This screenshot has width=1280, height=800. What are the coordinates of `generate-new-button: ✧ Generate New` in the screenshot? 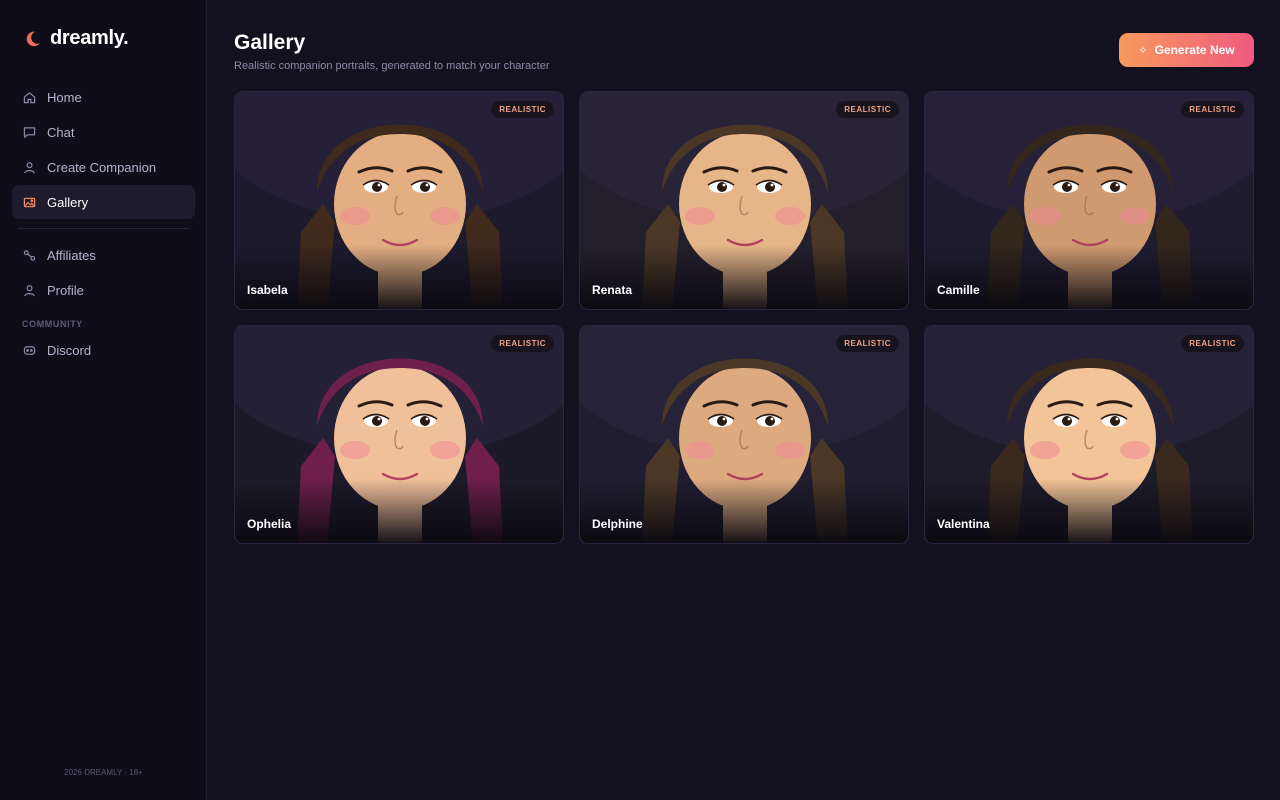 It's located at (1186, 50).